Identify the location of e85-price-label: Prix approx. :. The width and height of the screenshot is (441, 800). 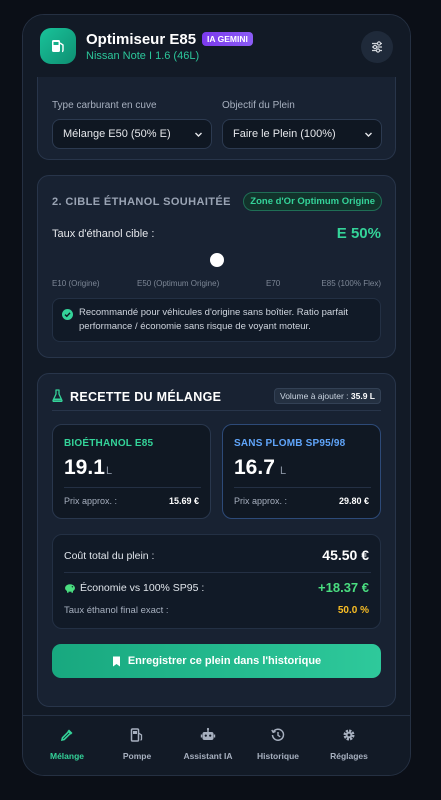
(91, 501).